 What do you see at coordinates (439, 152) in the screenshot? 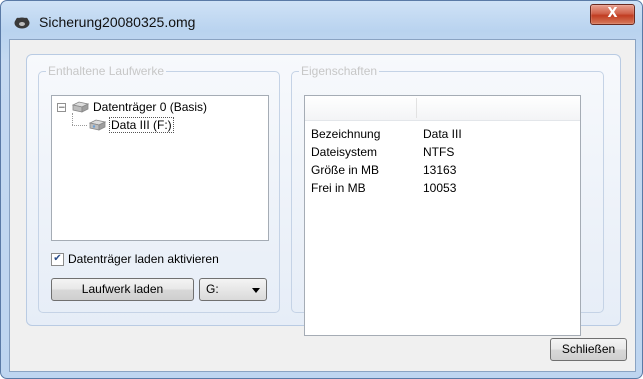
I see `property-value: NTFS` at bounding box center [439, 152].